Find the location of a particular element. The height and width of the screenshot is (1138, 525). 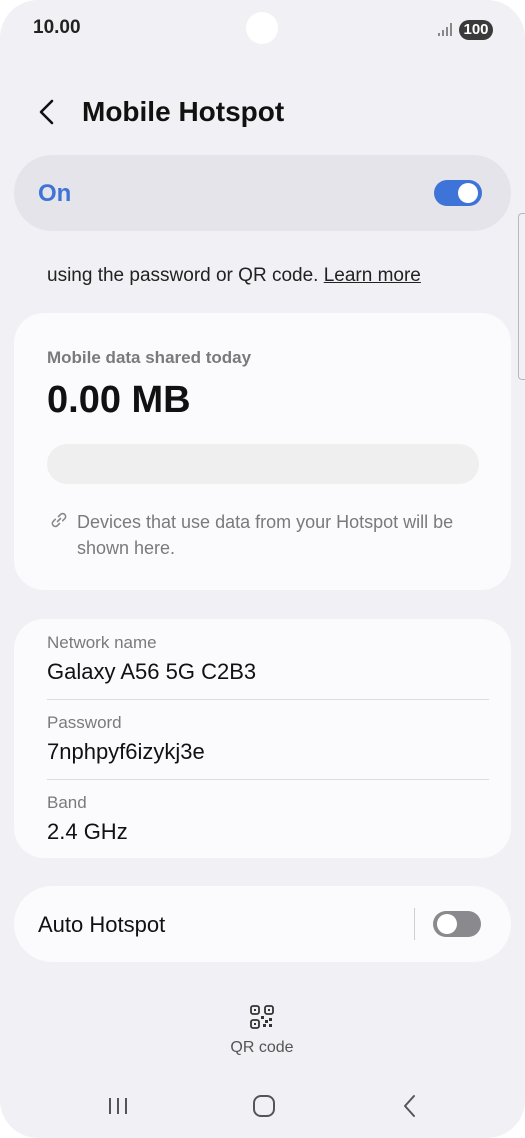

data-usage-bar is located at coordinates (263, 464).